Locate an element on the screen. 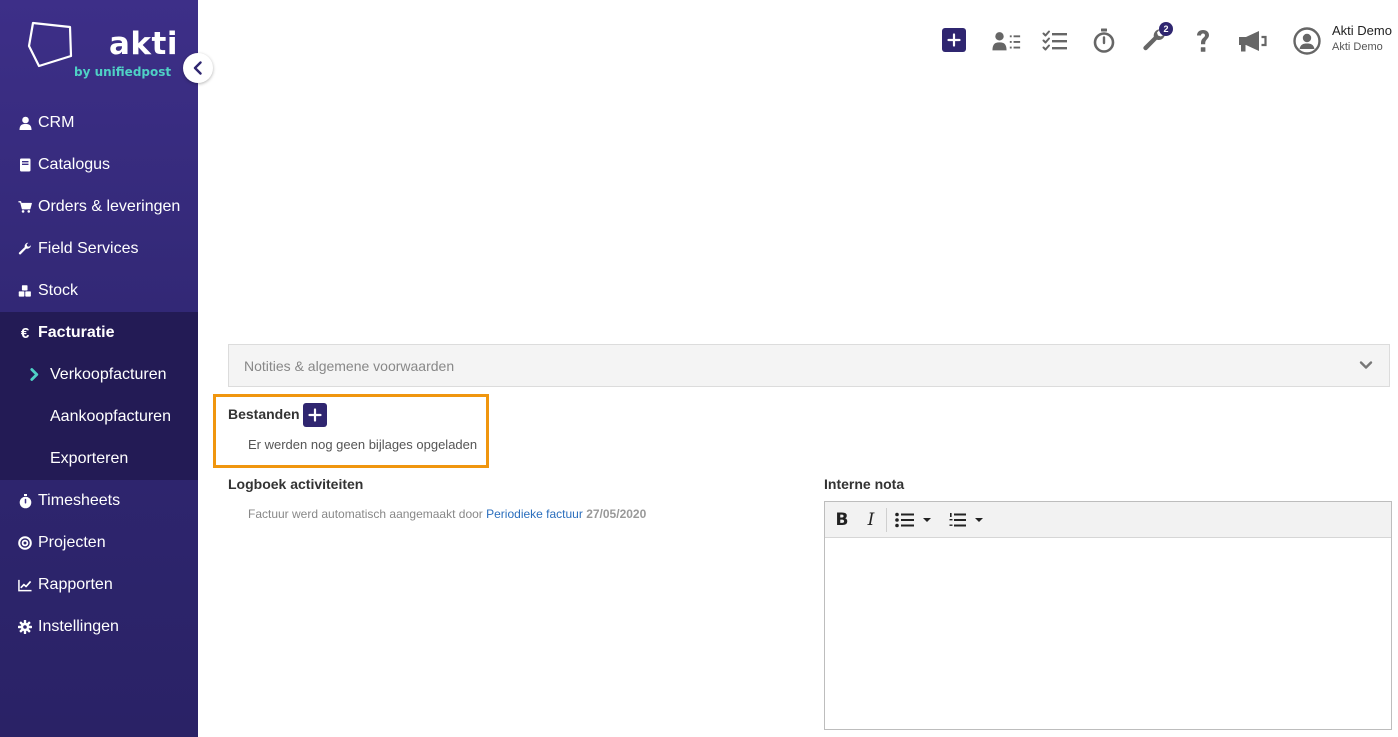 The width and height of the screenshot is (1398, 737). chevron-left-icon is located at coordinates (197, 68).